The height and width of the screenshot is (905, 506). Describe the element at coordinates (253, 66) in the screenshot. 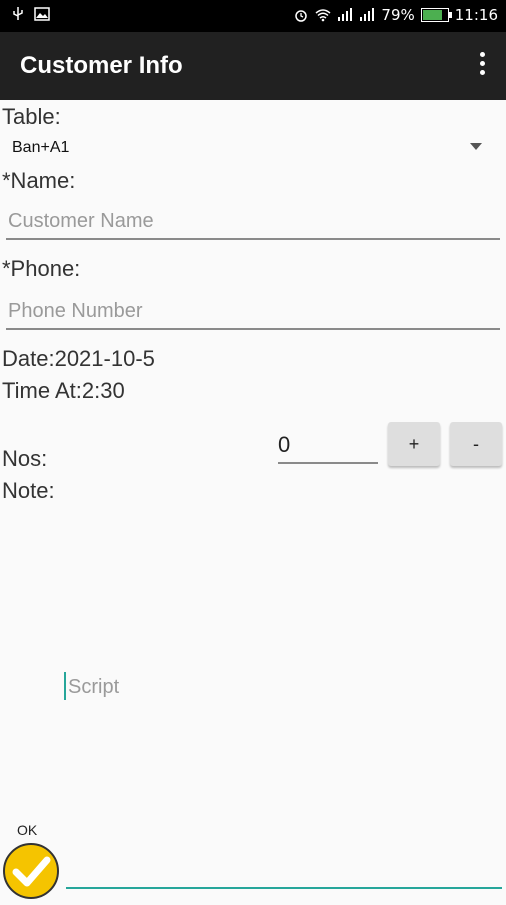

I see `app-bar: Customer Info` at that location.